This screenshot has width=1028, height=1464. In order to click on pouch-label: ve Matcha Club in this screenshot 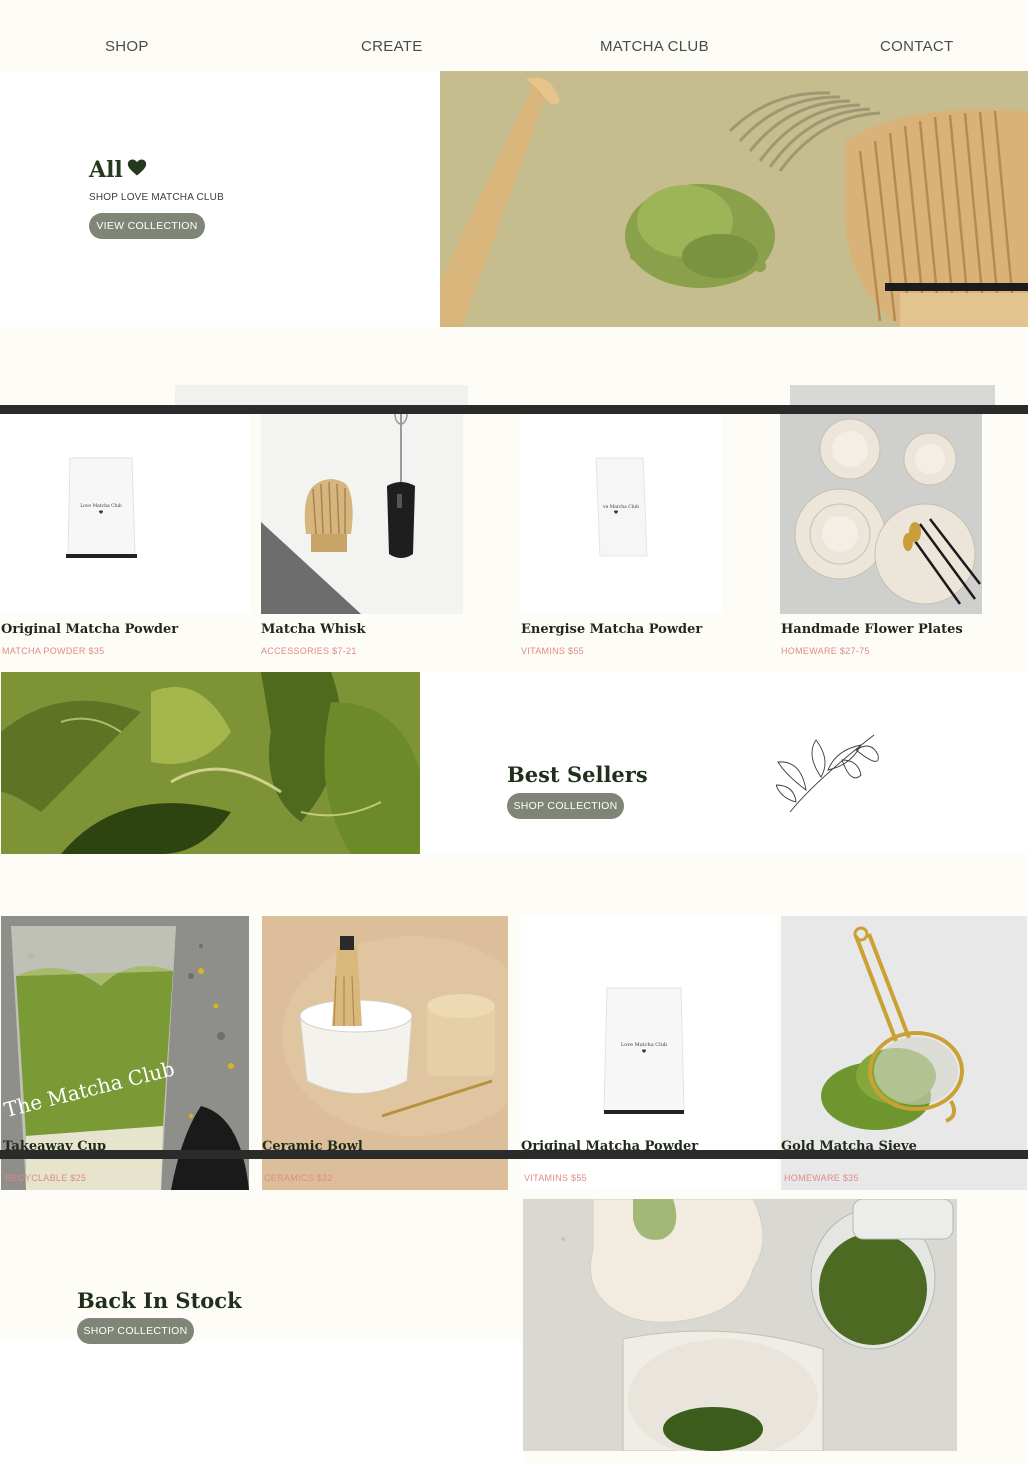, I will do `click(620, 507)`.